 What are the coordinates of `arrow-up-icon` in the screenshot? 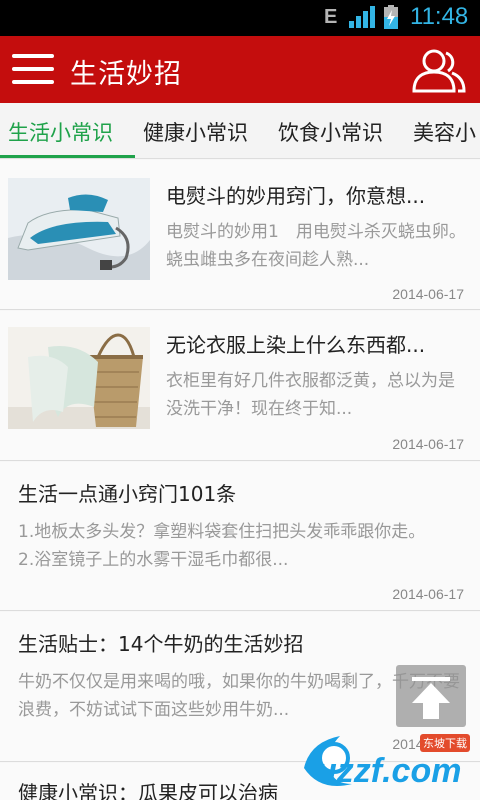 It's located at (431, 698).